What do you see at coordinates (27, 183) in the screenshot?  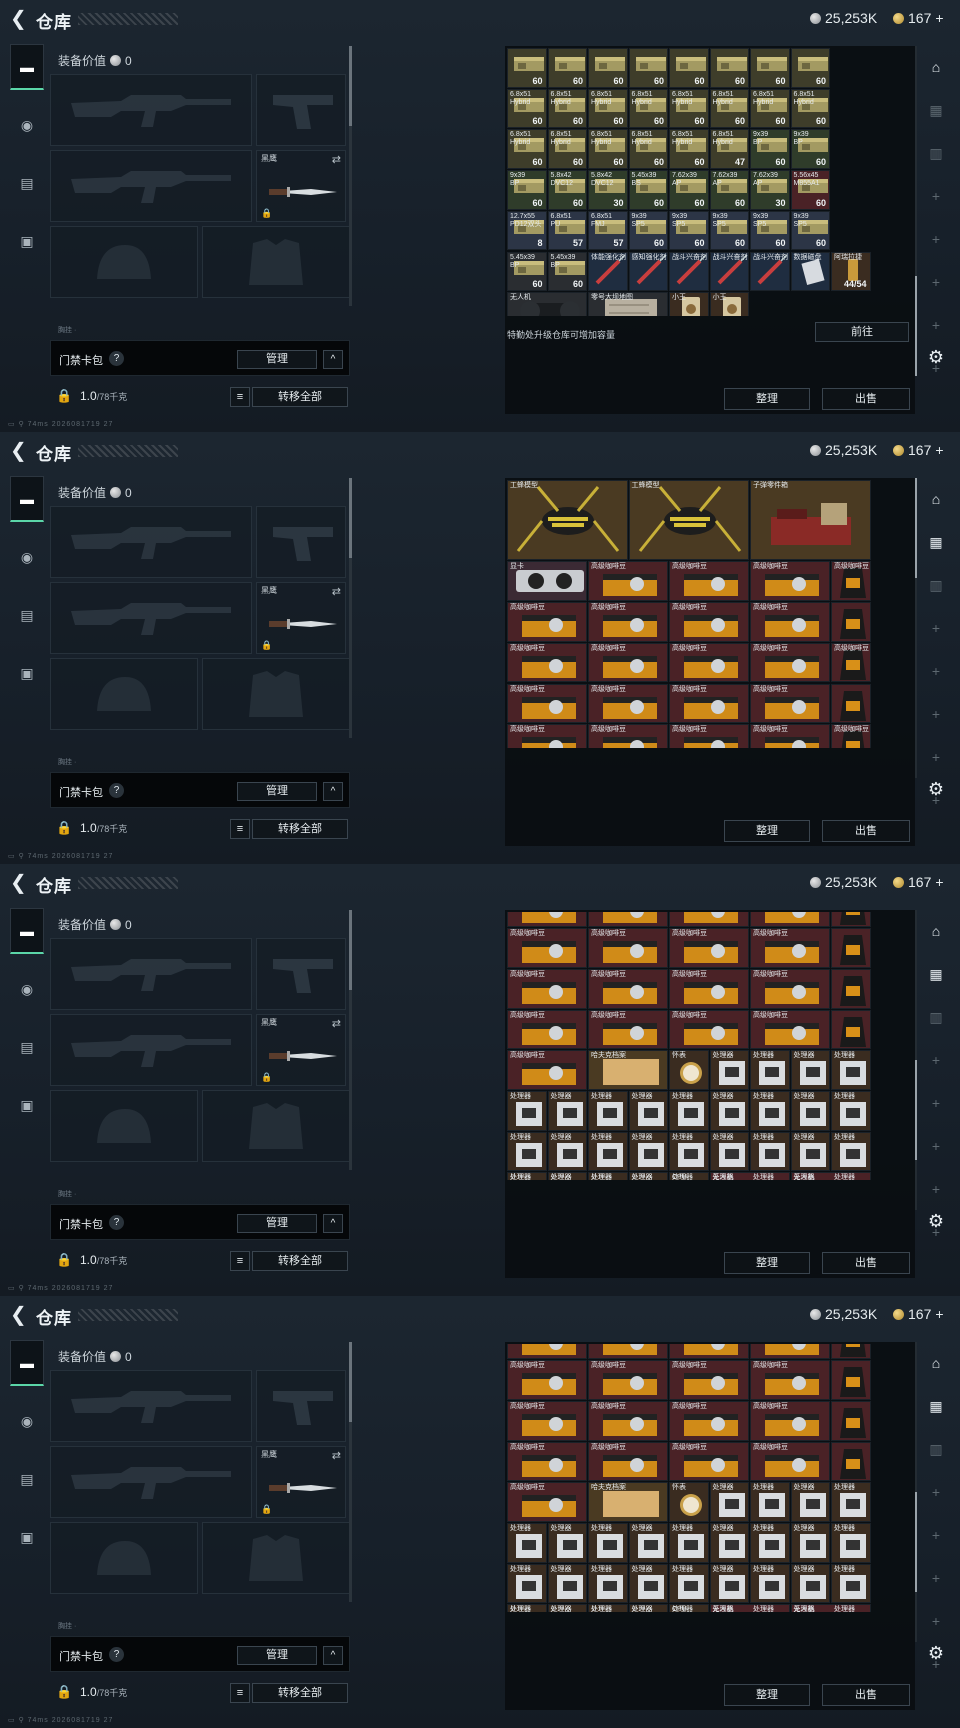 I see `clipboard-tab-icon: ▤` at bounding box center [27, 183].